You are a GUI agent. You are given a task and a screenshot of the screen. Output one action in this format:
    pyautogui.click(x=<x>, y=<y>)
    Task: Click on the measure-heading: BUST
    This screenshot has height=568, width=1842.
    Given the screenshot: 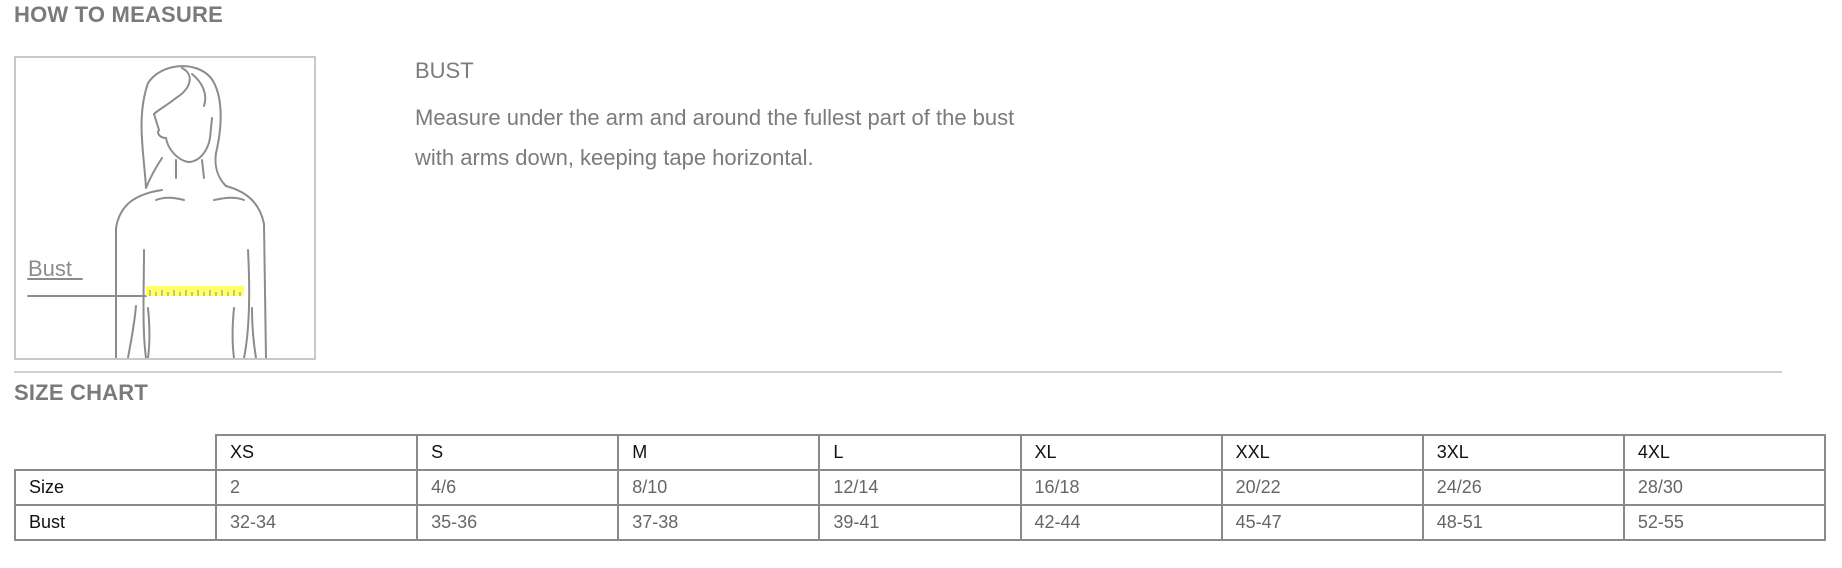 What is the action you would take?
    pyautogui.click(x=444, y=70)
    